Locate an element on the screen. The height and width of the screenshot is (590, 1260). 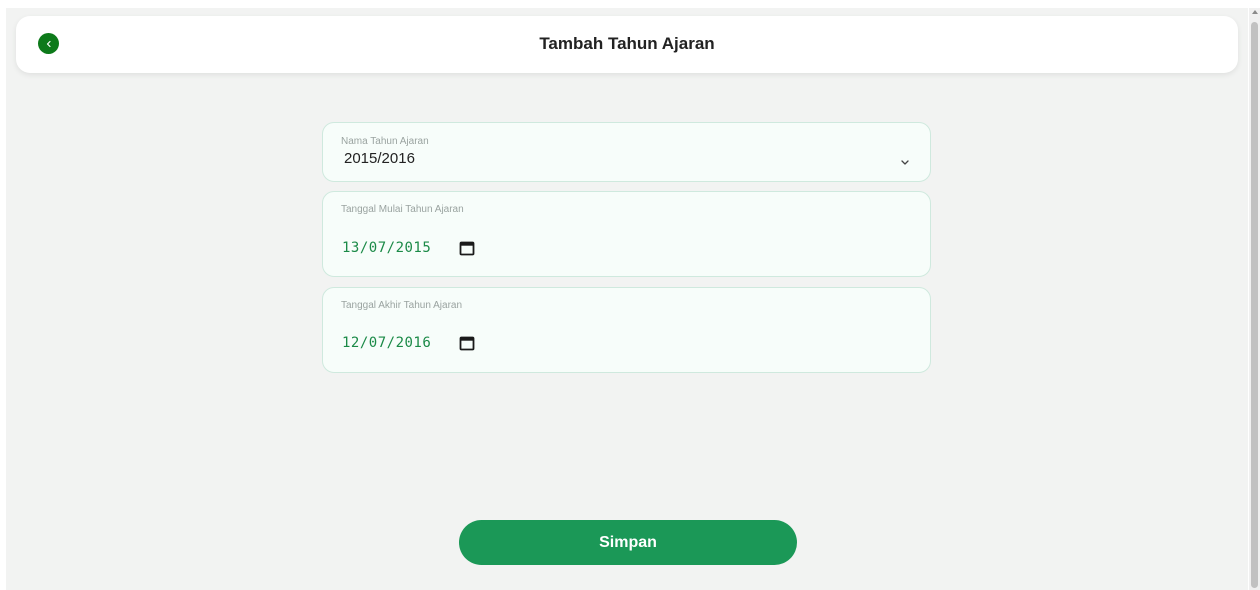
academic-year-label: Nama Tahun Ajaran is located at coordinates (385, 141).